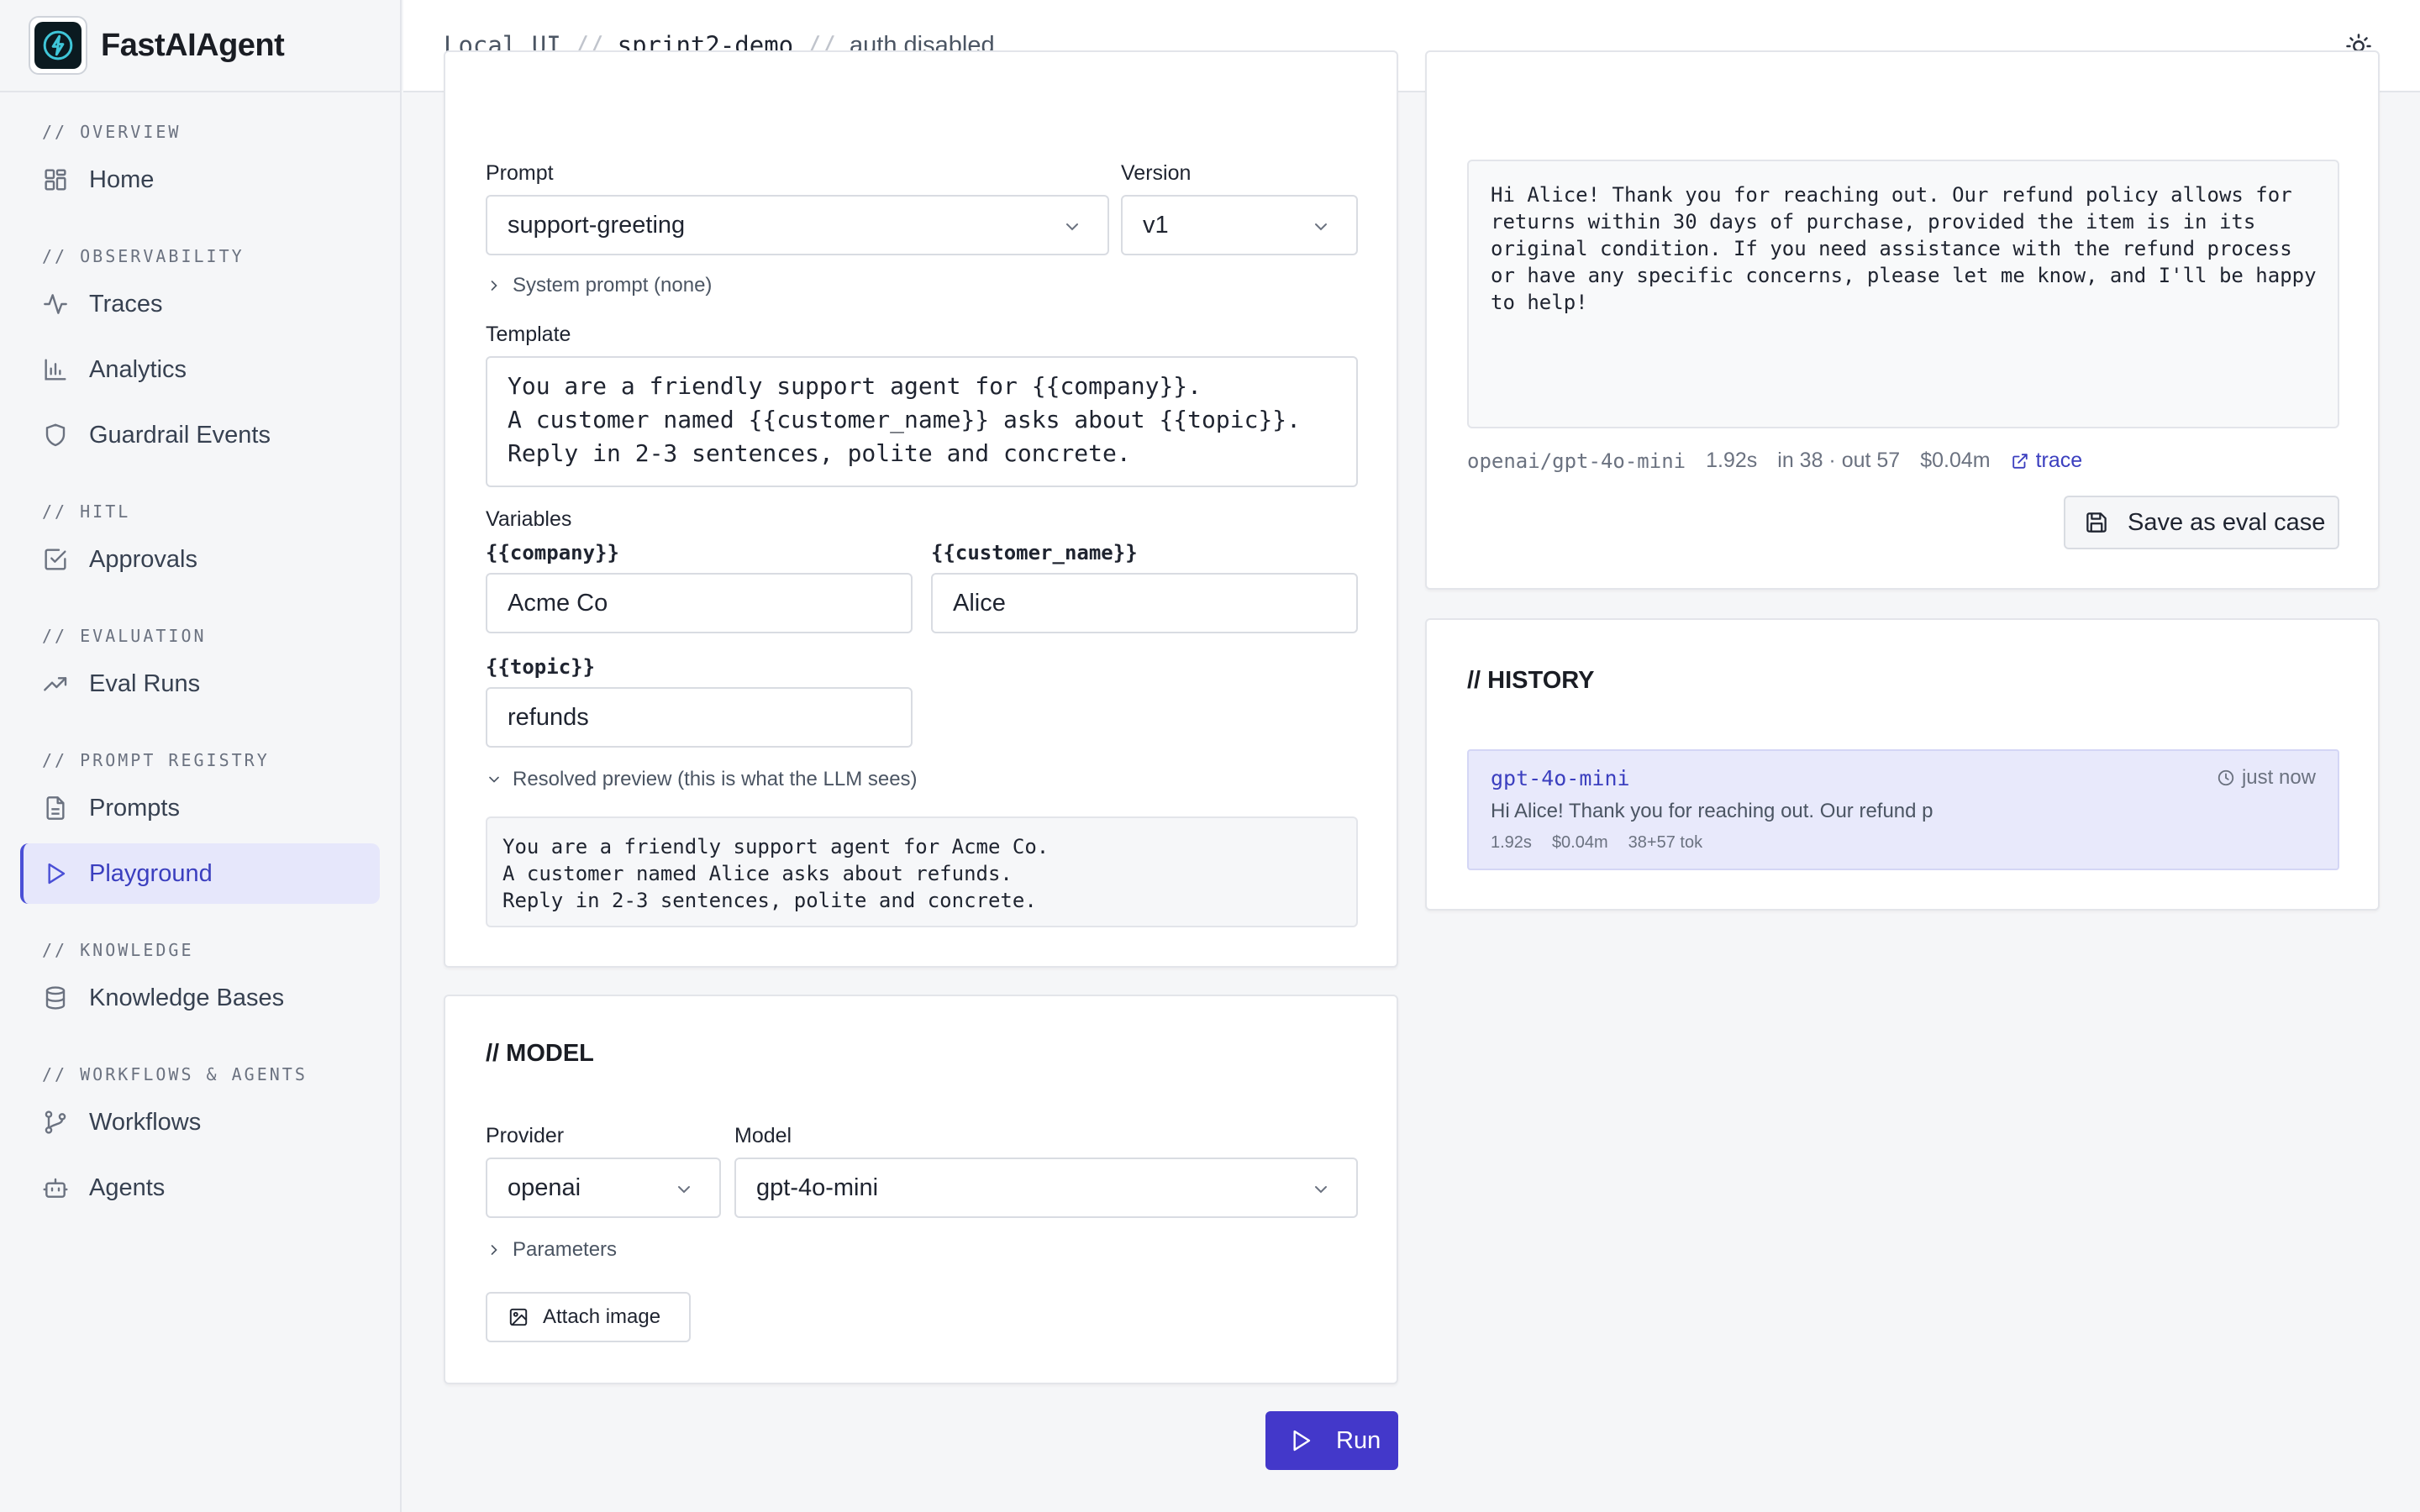 The width and height of the screenshot is (2420, 1512). I want to click on clock-icon, so click(2225, 777).